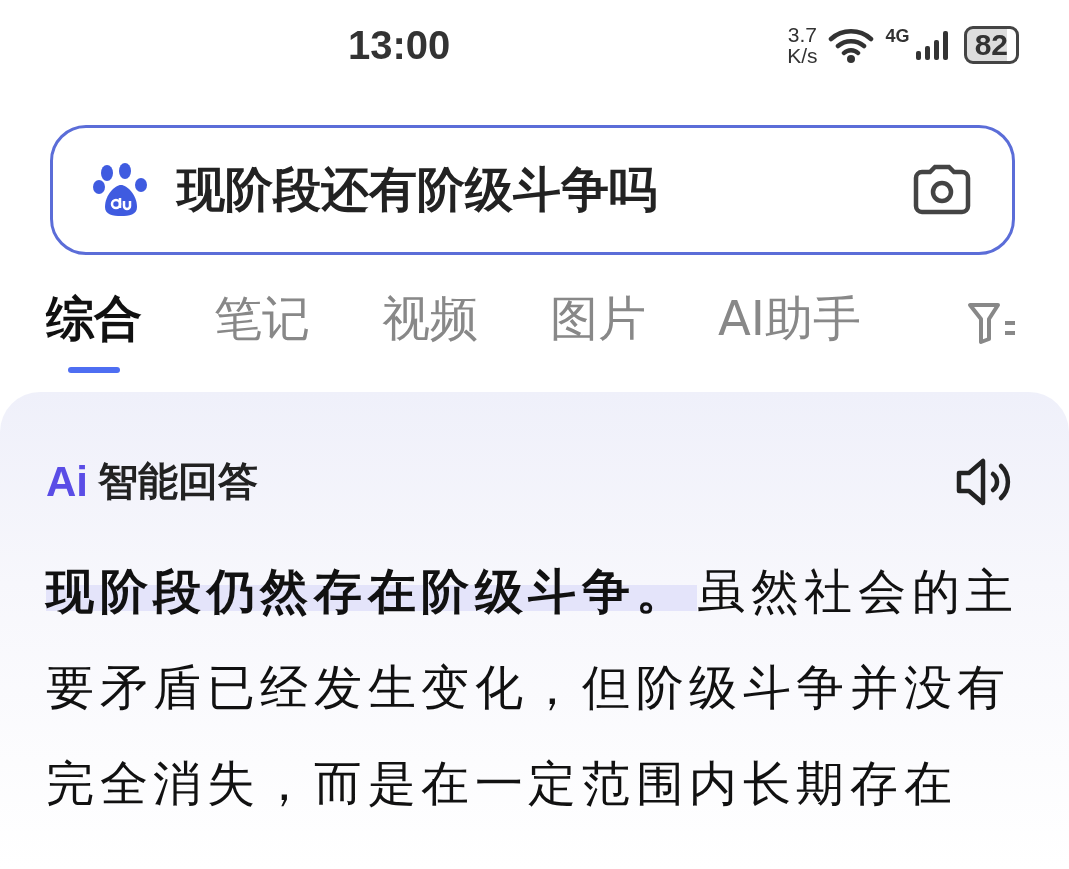  Describe the element at coordinates (598, 330) in the screenshot. I see `tab: 图片` at that location.